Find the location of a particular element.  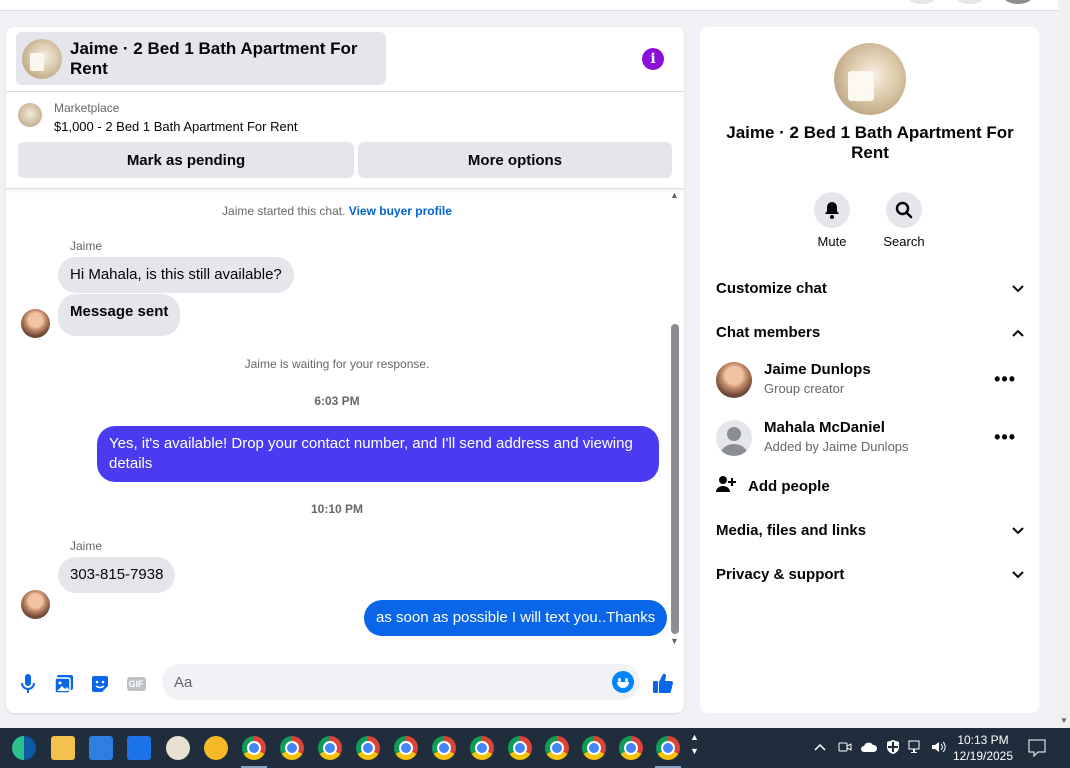

message-composer: GIF is located at coordinates (345, 685).